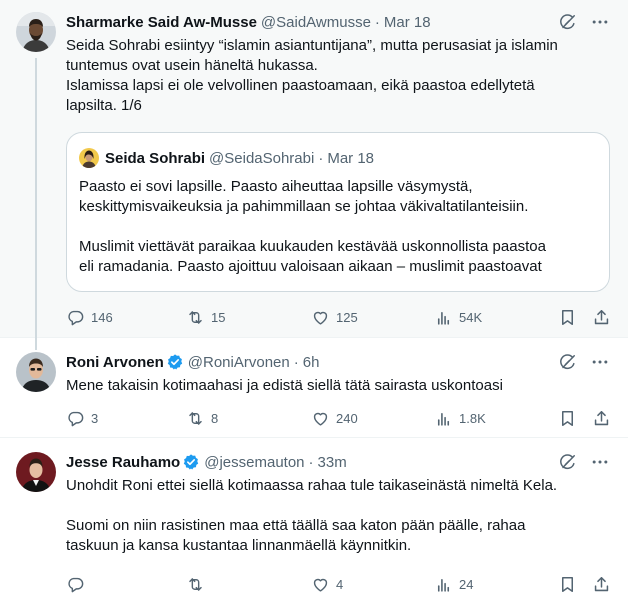 This screenshot has height=607, width=628. Describe the element at coordinates (161, 22) in the screenshot. I see `author-name: Sharmarke Said Aw-Musse` at that location.